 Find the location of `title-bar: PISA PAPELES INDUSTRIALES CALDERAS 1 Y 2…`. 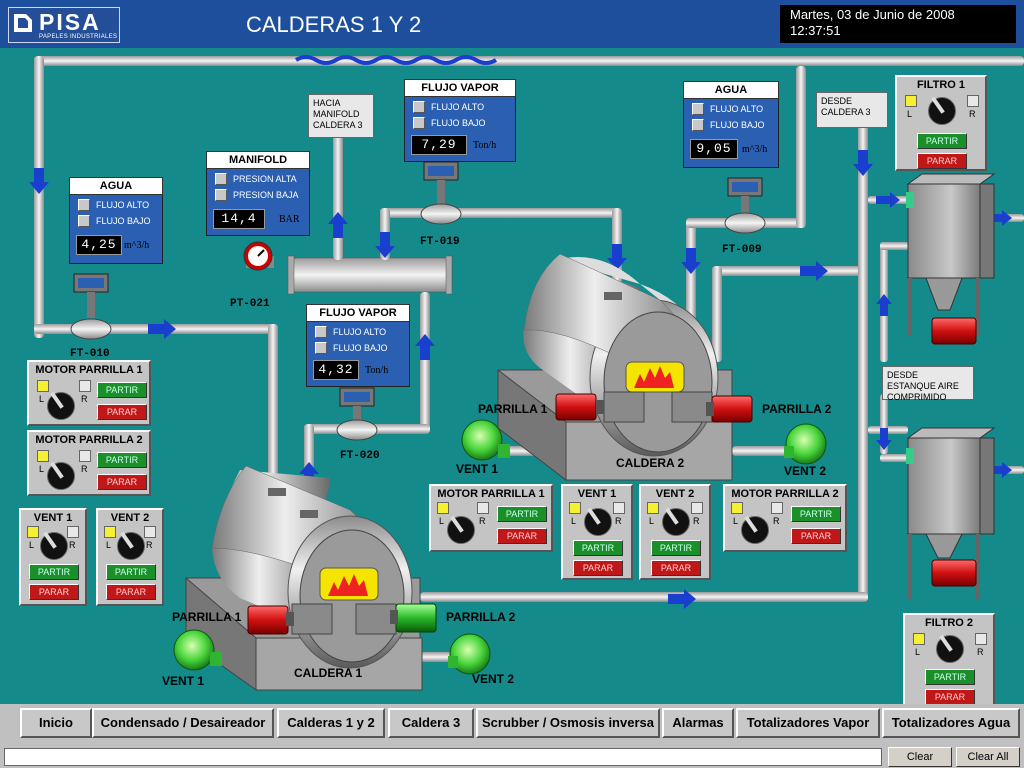

title-bar: PISA PAPELES INDUSTRIALES CALDERAS 1 Y 2… is located at coordinates (512, 24).